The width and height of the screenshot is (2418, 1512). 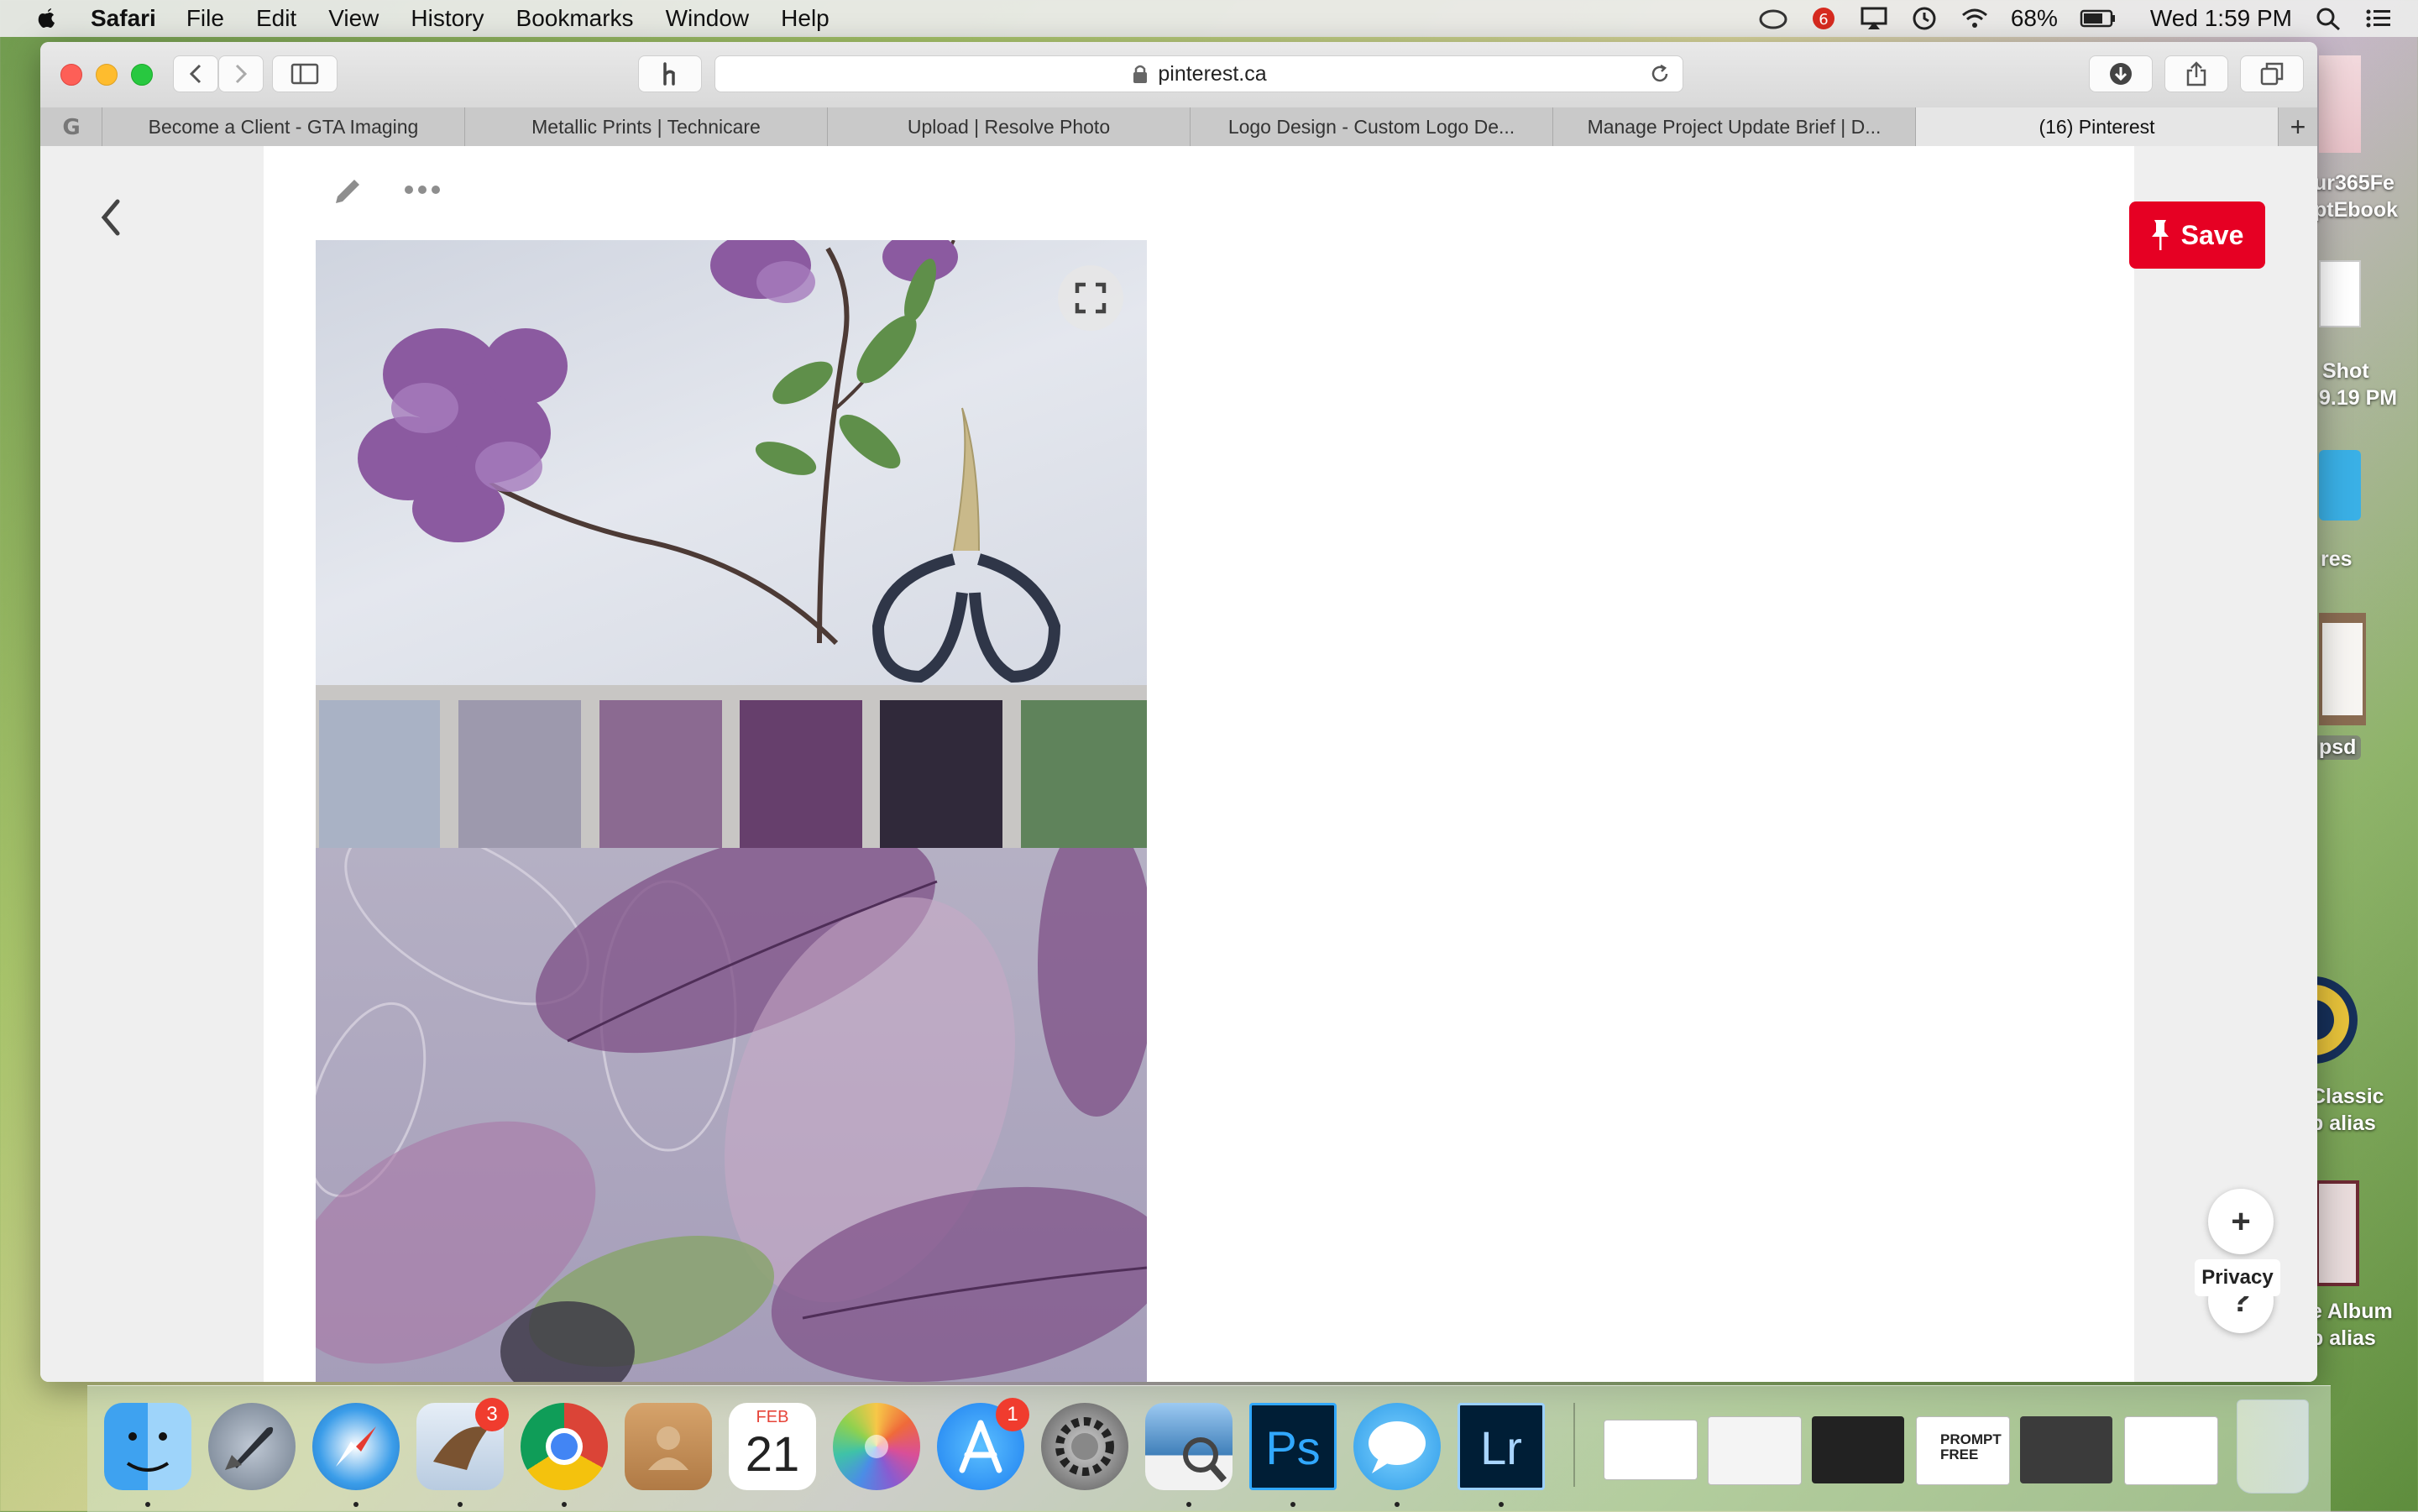 I want to click on battery-icon, so click(x=2098, y=18).